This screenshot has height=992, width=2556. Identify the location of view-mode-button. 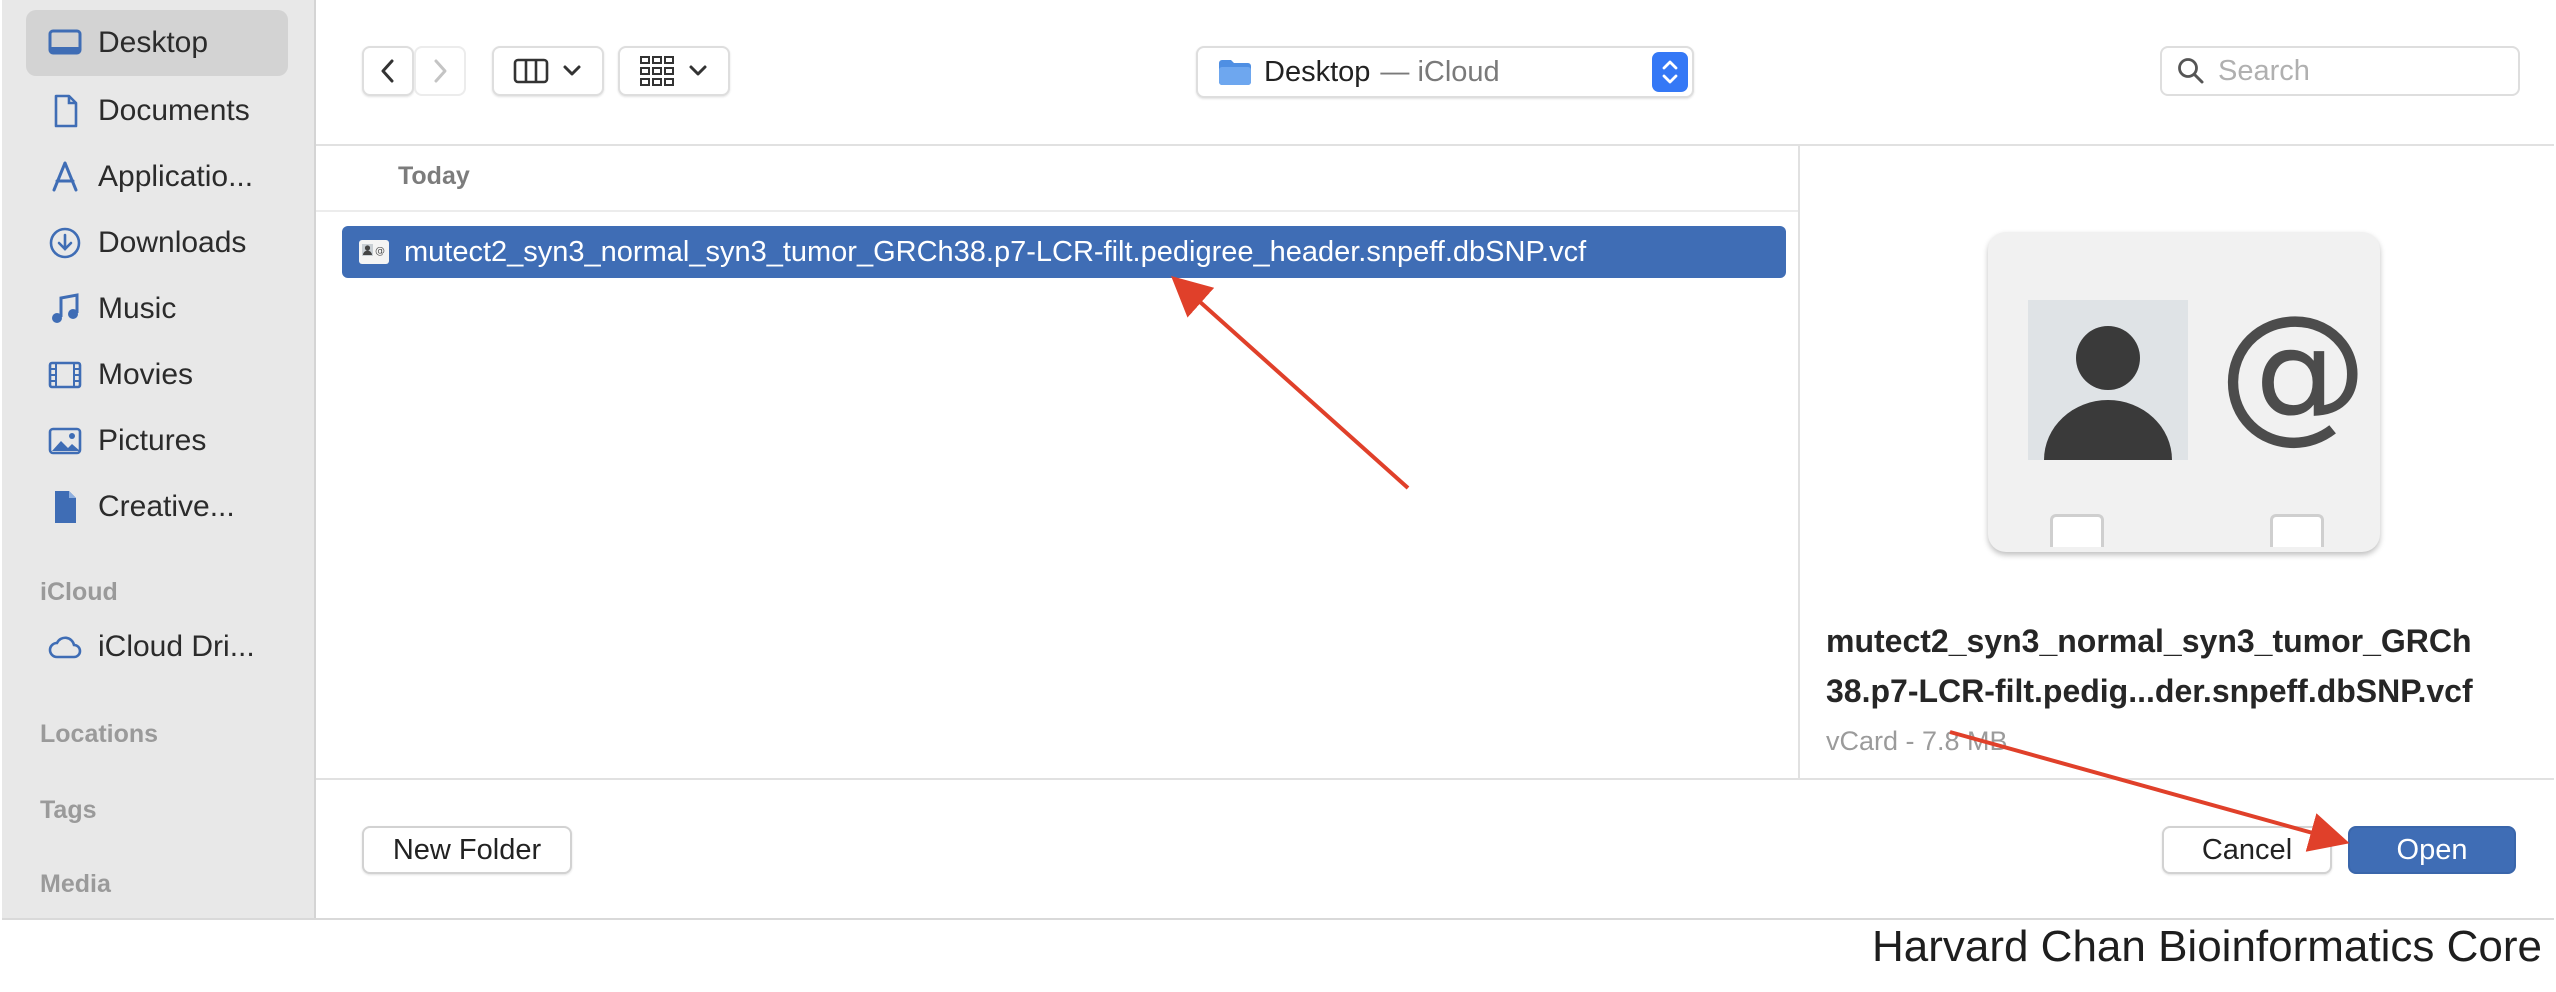
(548, 71).